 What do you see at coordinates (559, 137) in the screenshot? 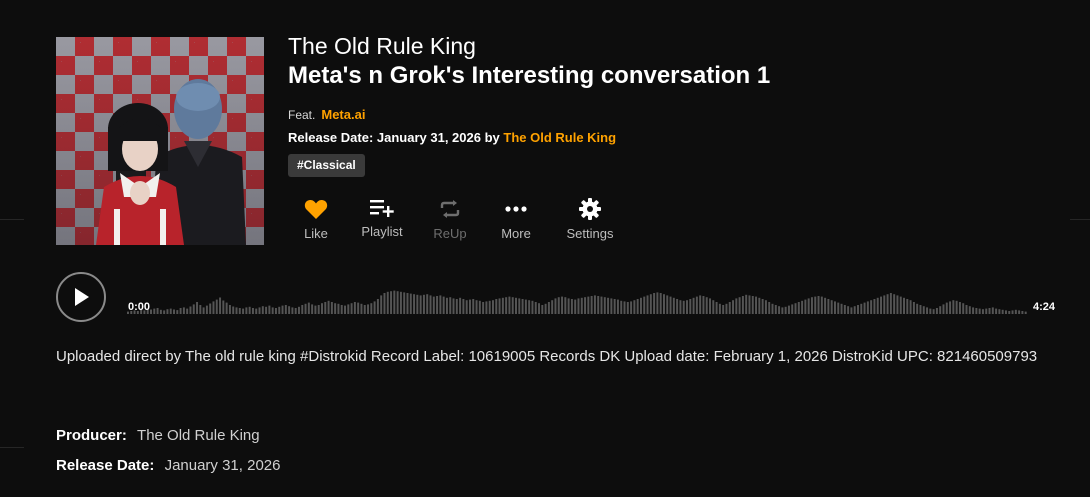
I see `uploader-link: The Old Rule King` at bounding box center [559, 137].